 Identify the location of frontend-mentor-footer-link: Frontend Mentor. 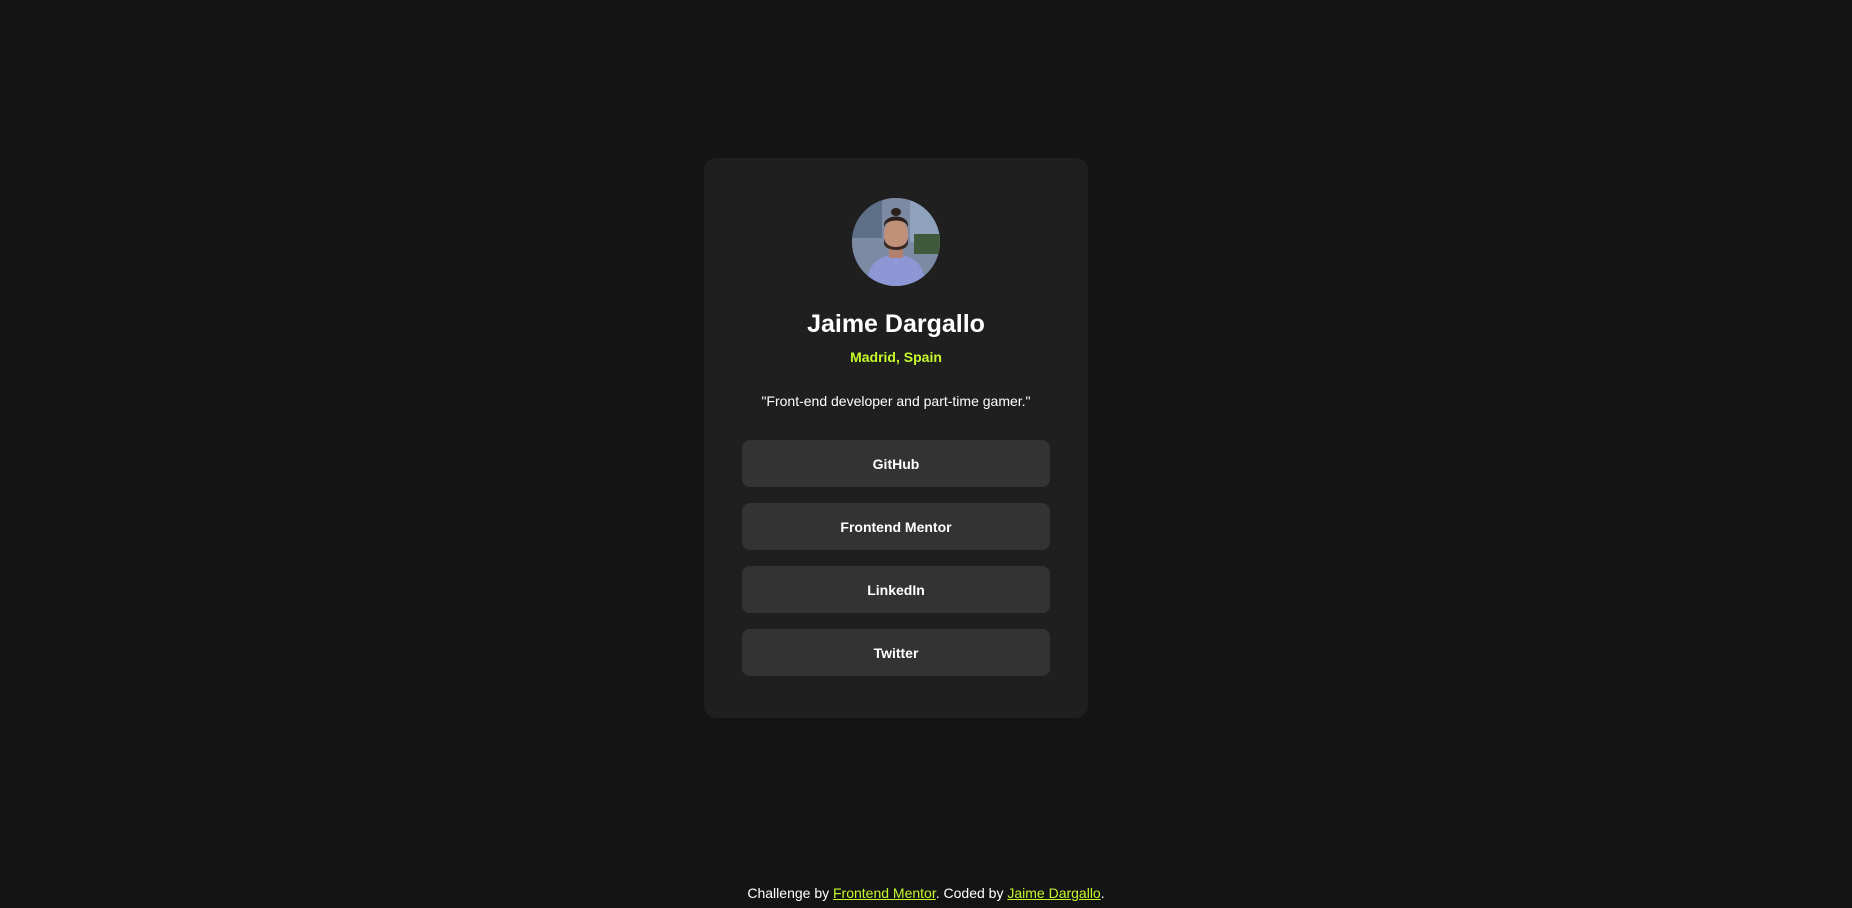
(884, 893).